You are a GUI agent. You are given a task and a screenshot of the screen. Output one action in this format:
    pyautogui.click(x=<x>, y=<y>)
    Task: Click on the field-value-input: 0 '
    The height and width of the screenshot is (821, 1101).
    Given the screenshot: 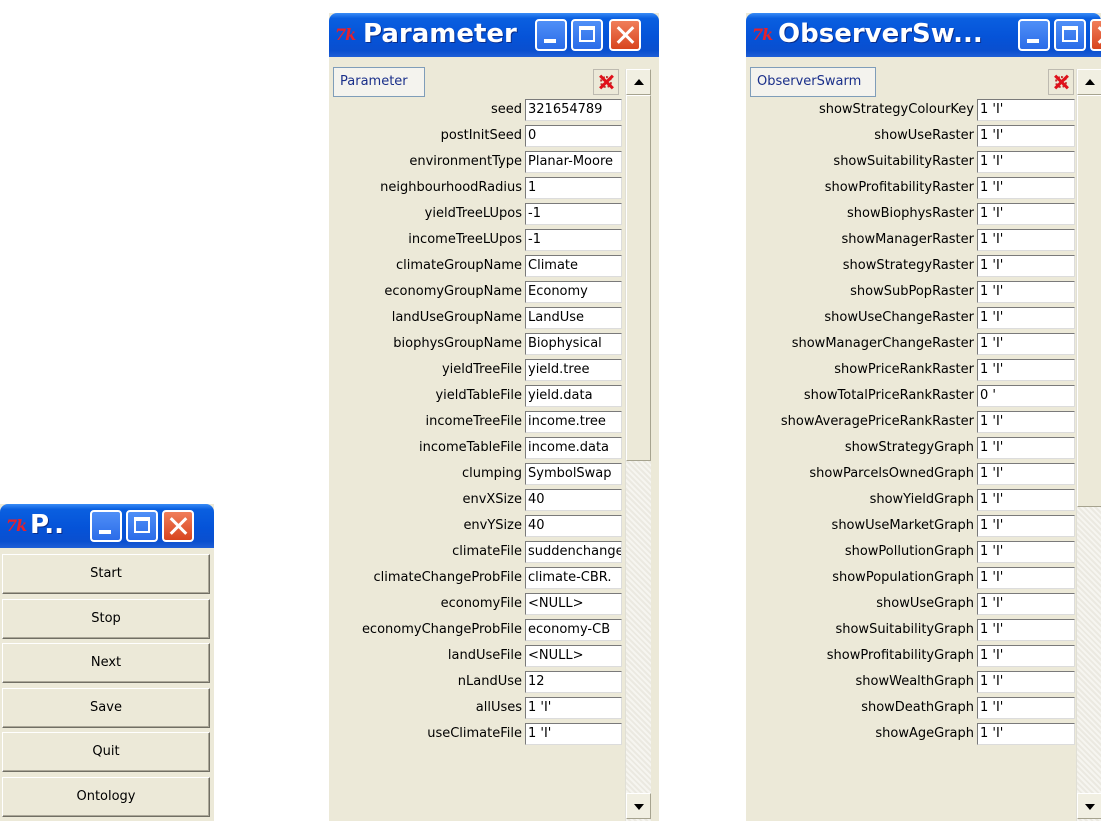 What is the action you would take?
    pyautogui.click(x=1026, y=396)
    